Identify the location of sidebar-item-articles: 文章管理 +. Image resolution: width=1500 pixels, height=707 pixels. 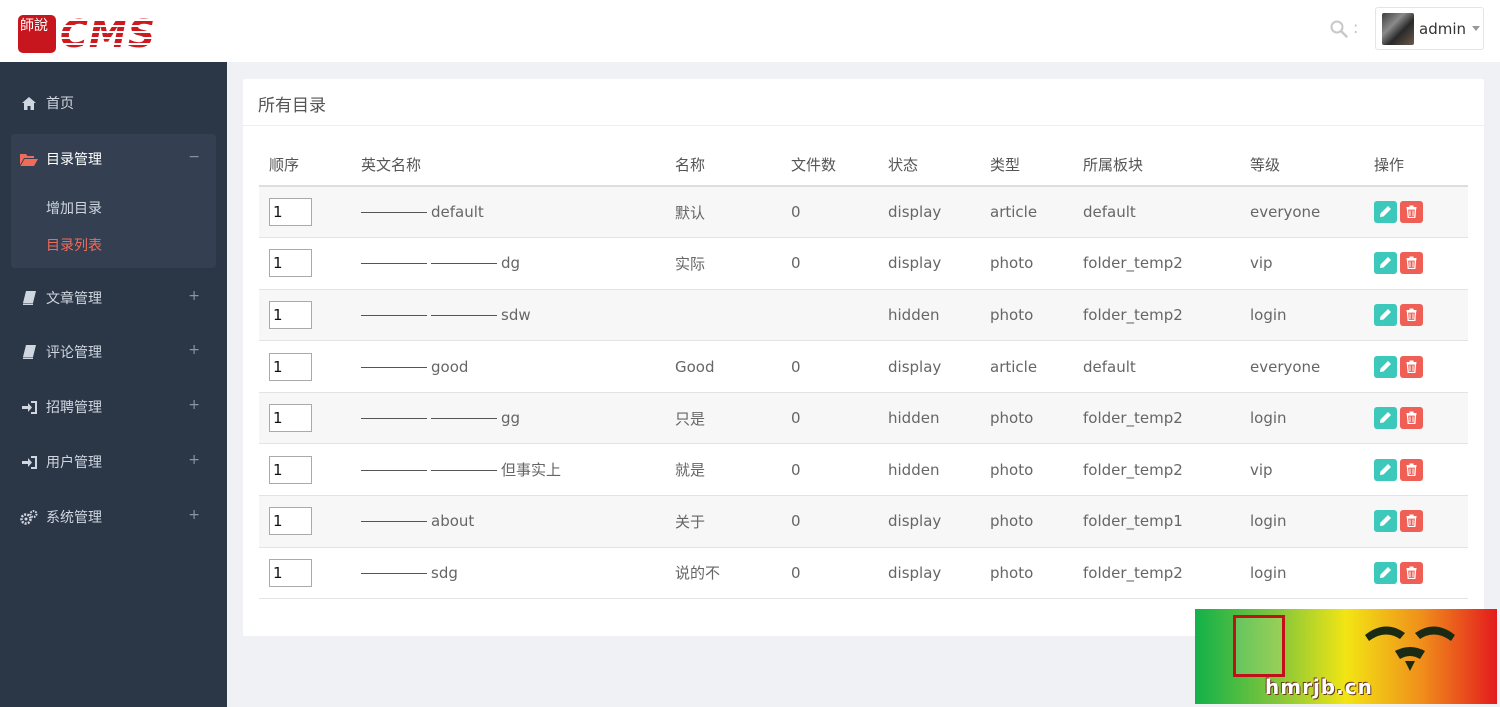
(115, 298).